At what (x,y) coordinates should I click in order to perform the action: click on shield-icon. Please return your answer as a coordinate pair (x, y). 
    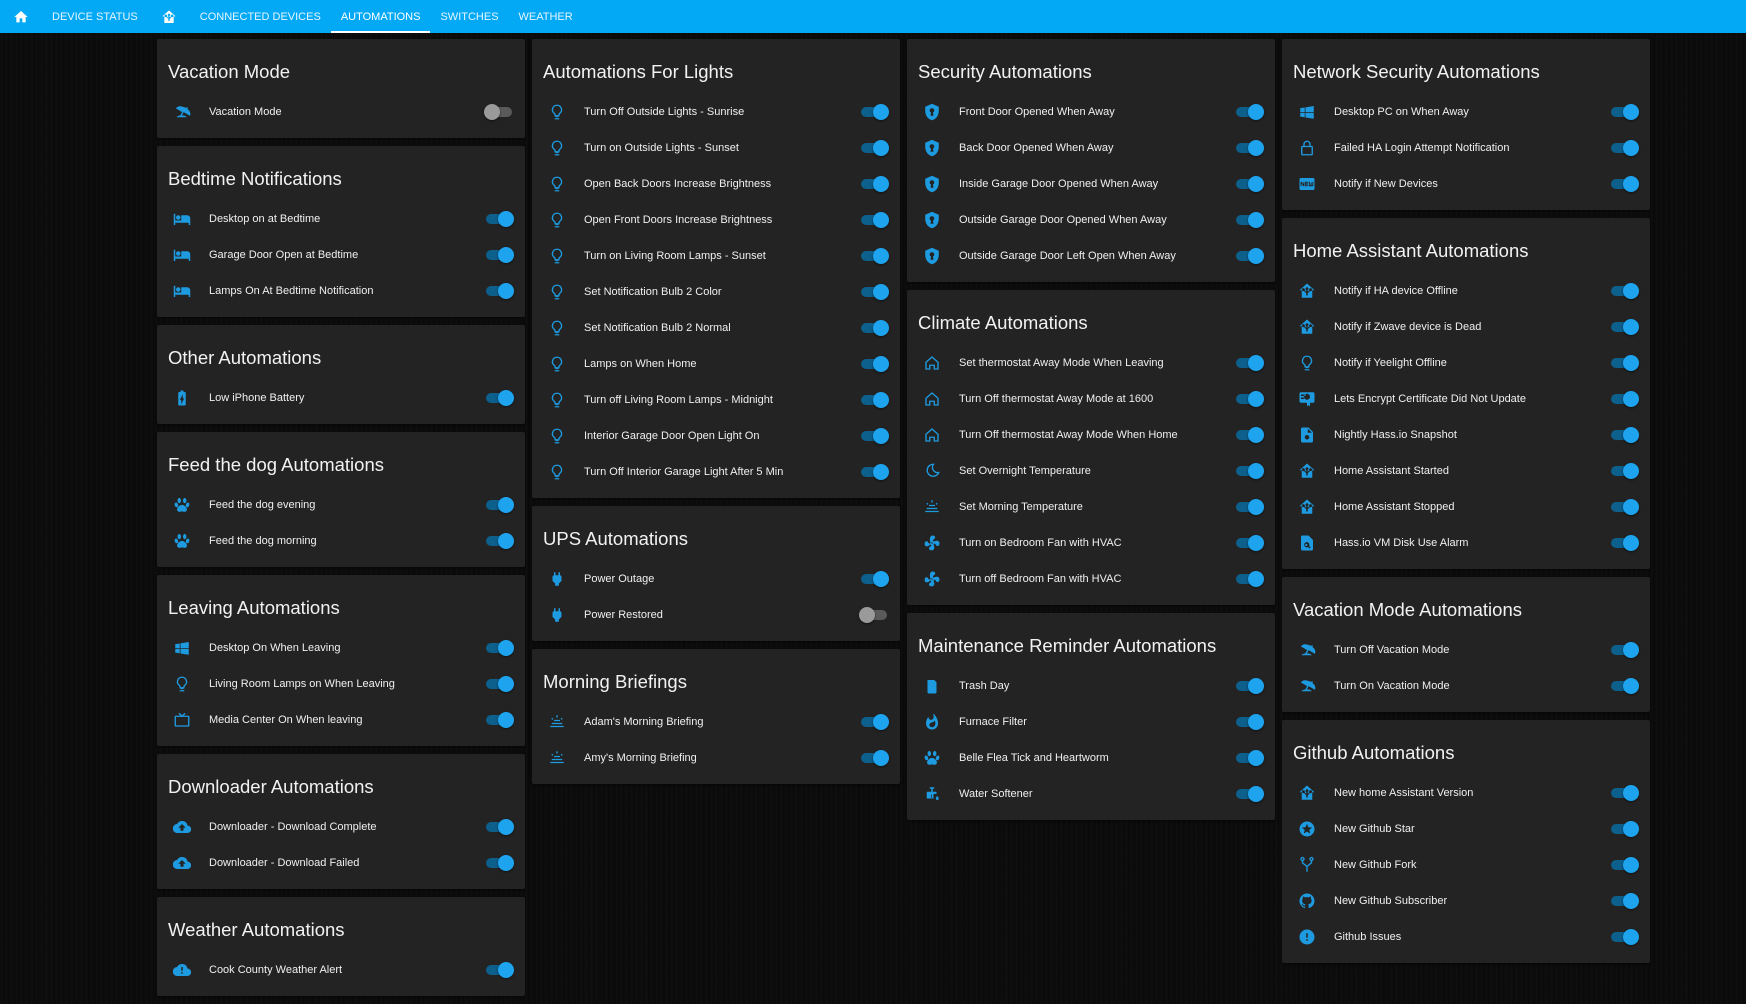
    Looking at the image, I should click on (932, 184).